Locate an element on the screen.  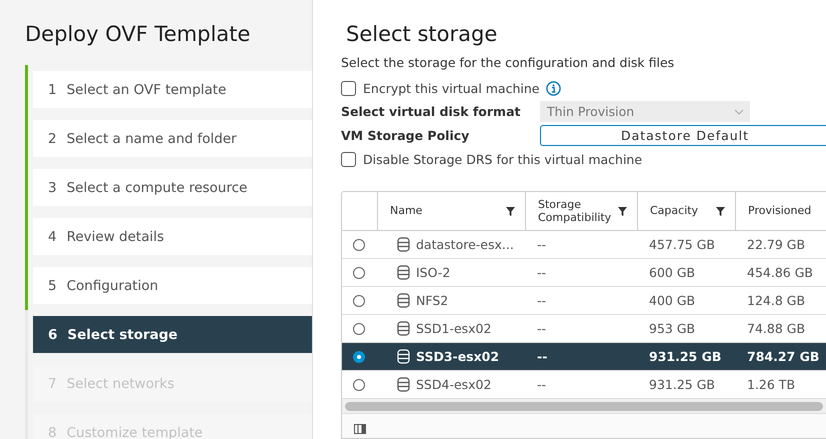
wizard-step: 3 Select a compute resource is located at coordinates (172, 187).